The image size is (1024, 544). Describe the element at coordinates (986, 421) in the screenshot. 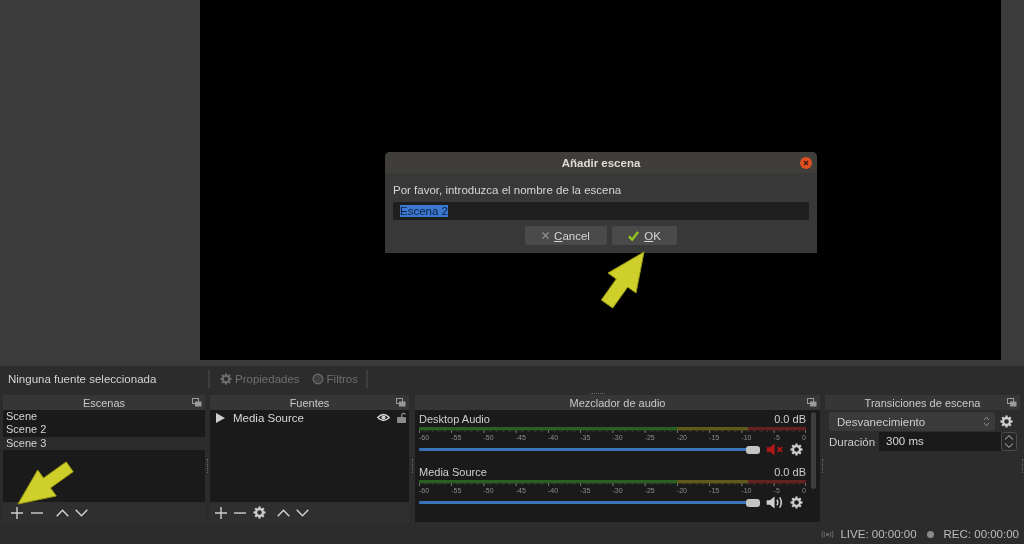

I see `up-down-chevrons-icon` at that location.